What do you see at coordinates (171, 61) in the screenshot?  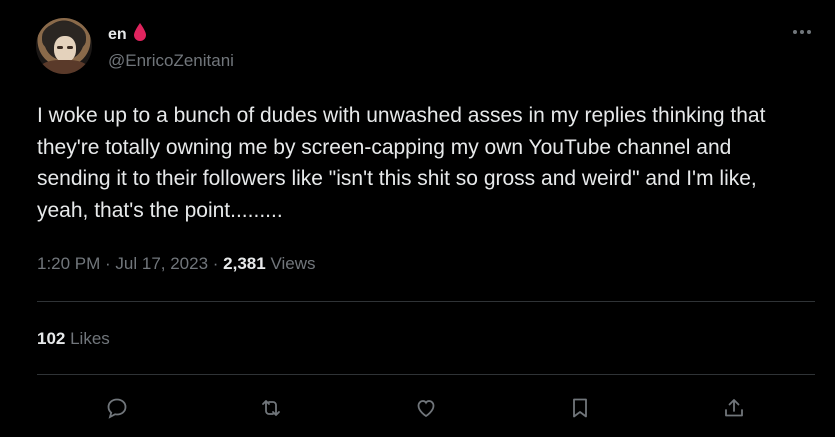 I see `user-handle: @EnricoZenitani` at bounding box center [171, 61].